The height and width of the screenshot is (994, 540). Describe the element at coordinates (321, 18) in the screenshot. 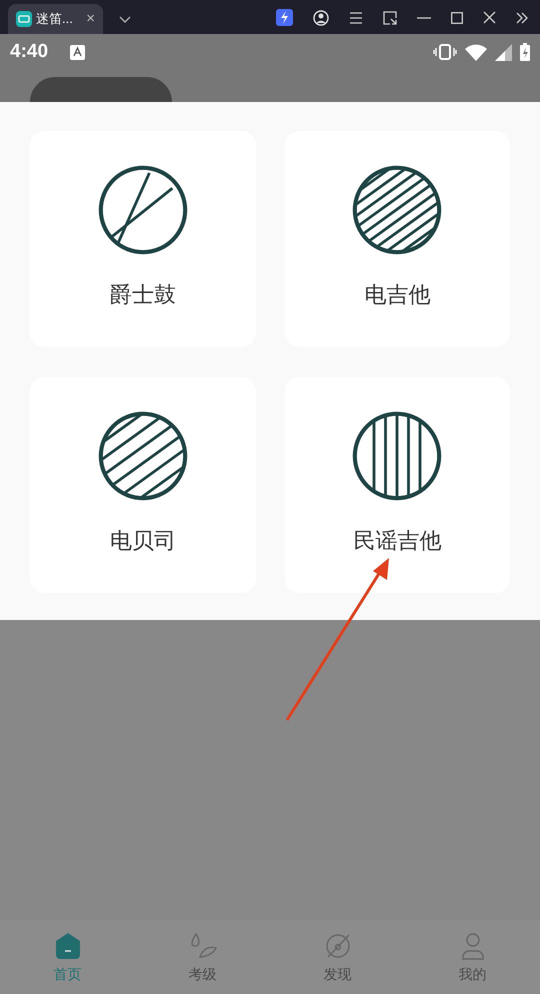

I see `account-icon` at that location.